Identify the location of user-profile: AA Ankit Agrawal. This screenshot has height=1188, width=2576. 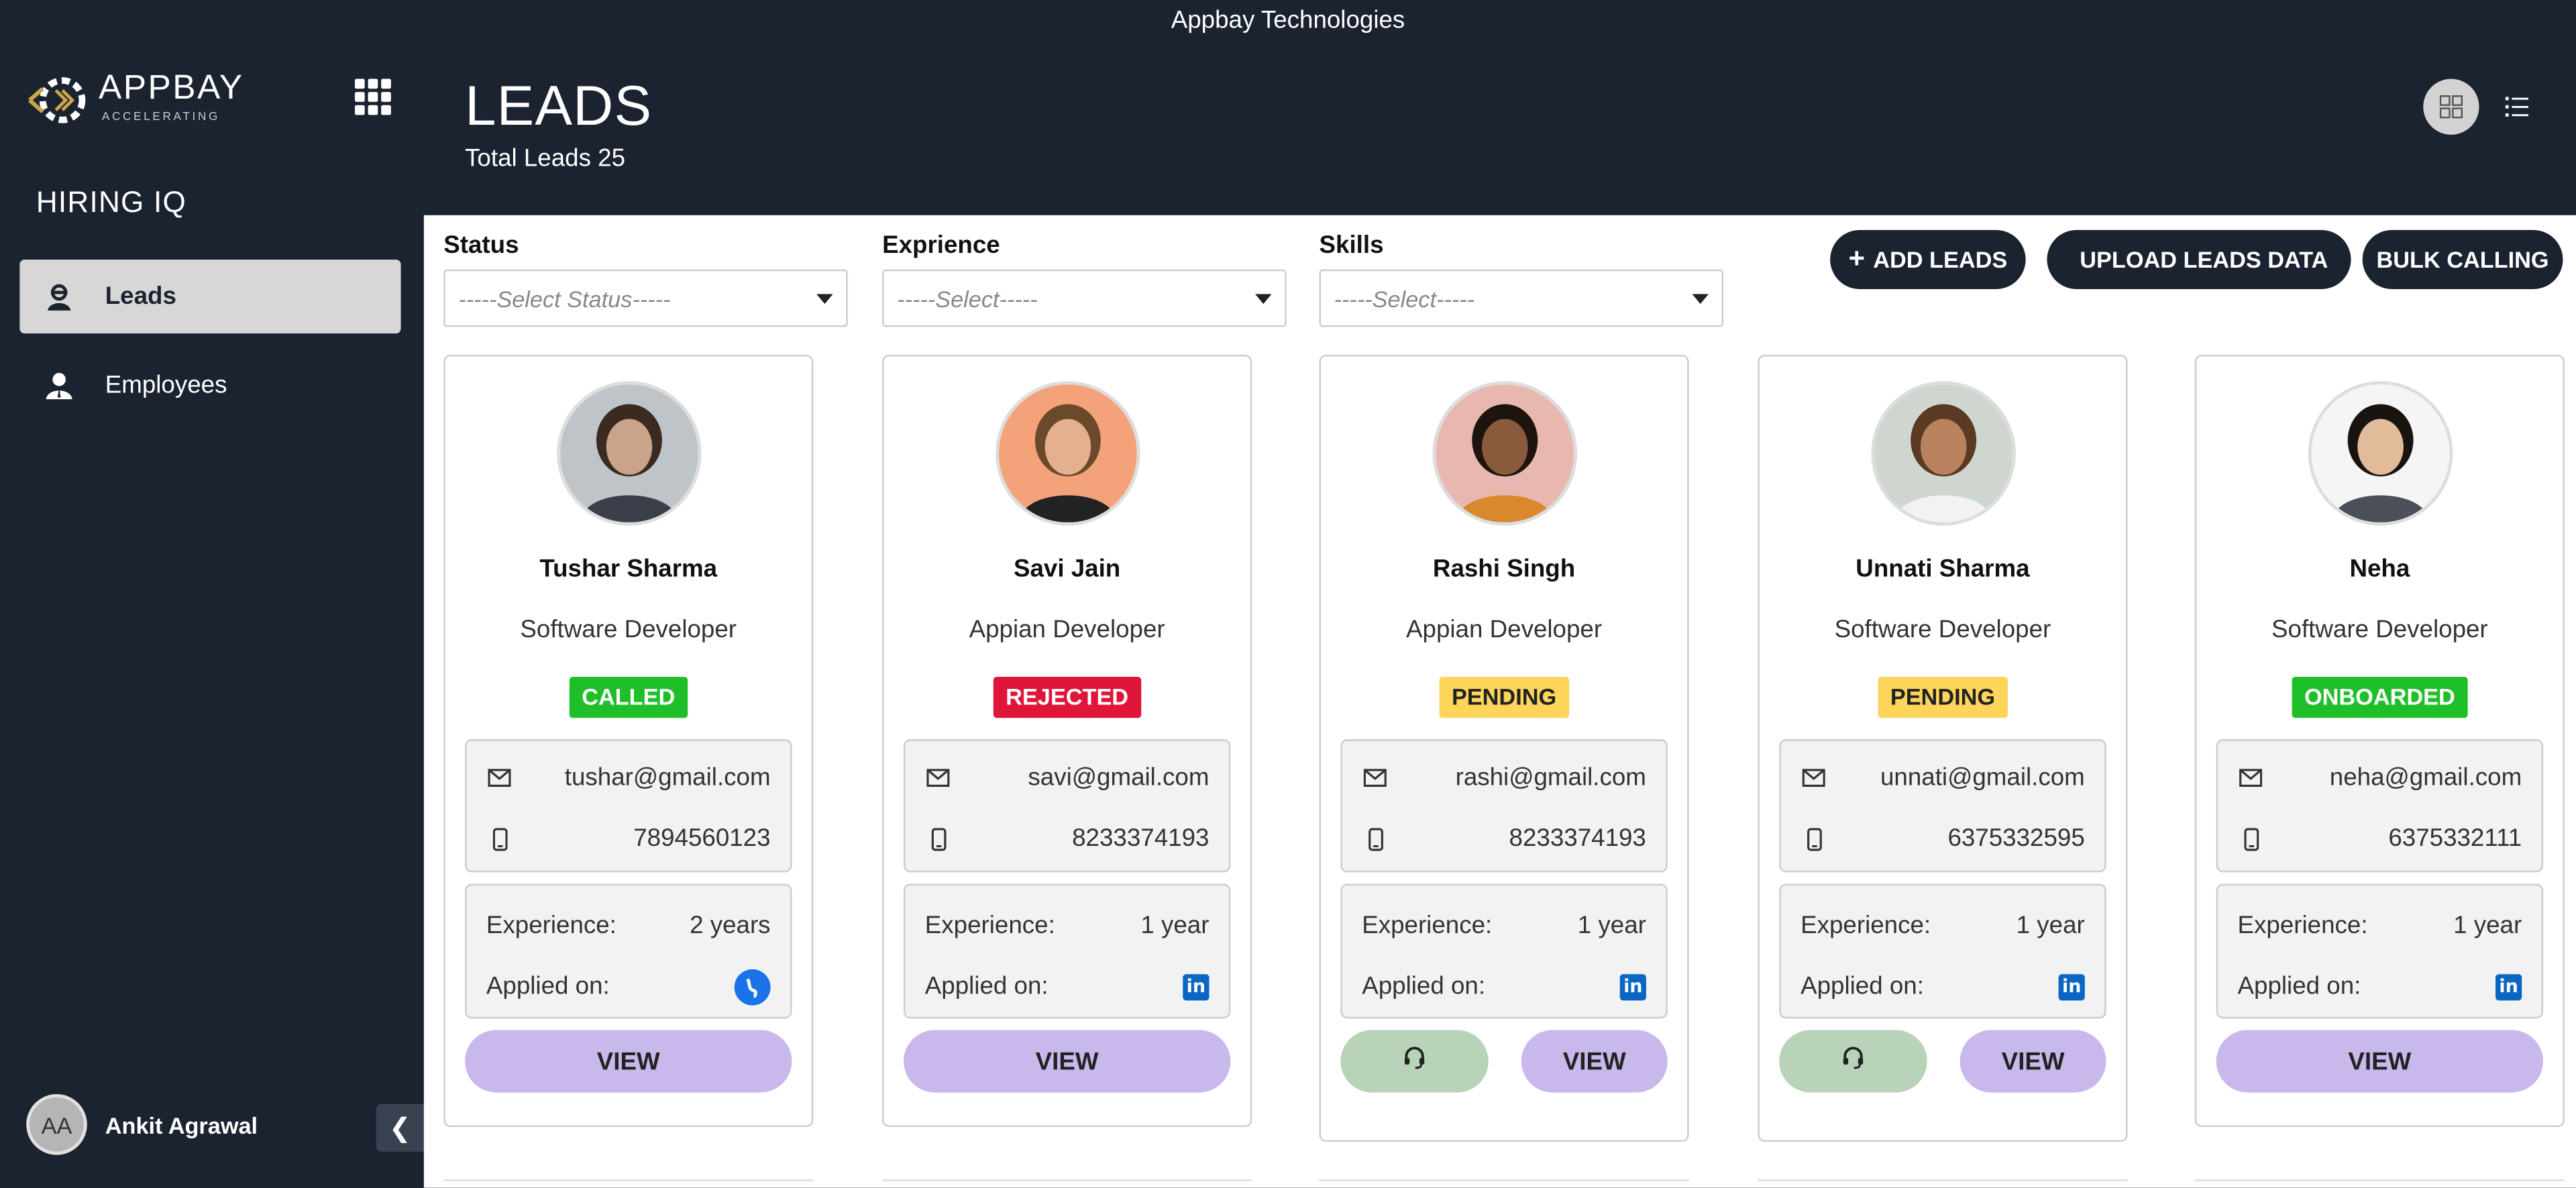
(142, 1124).